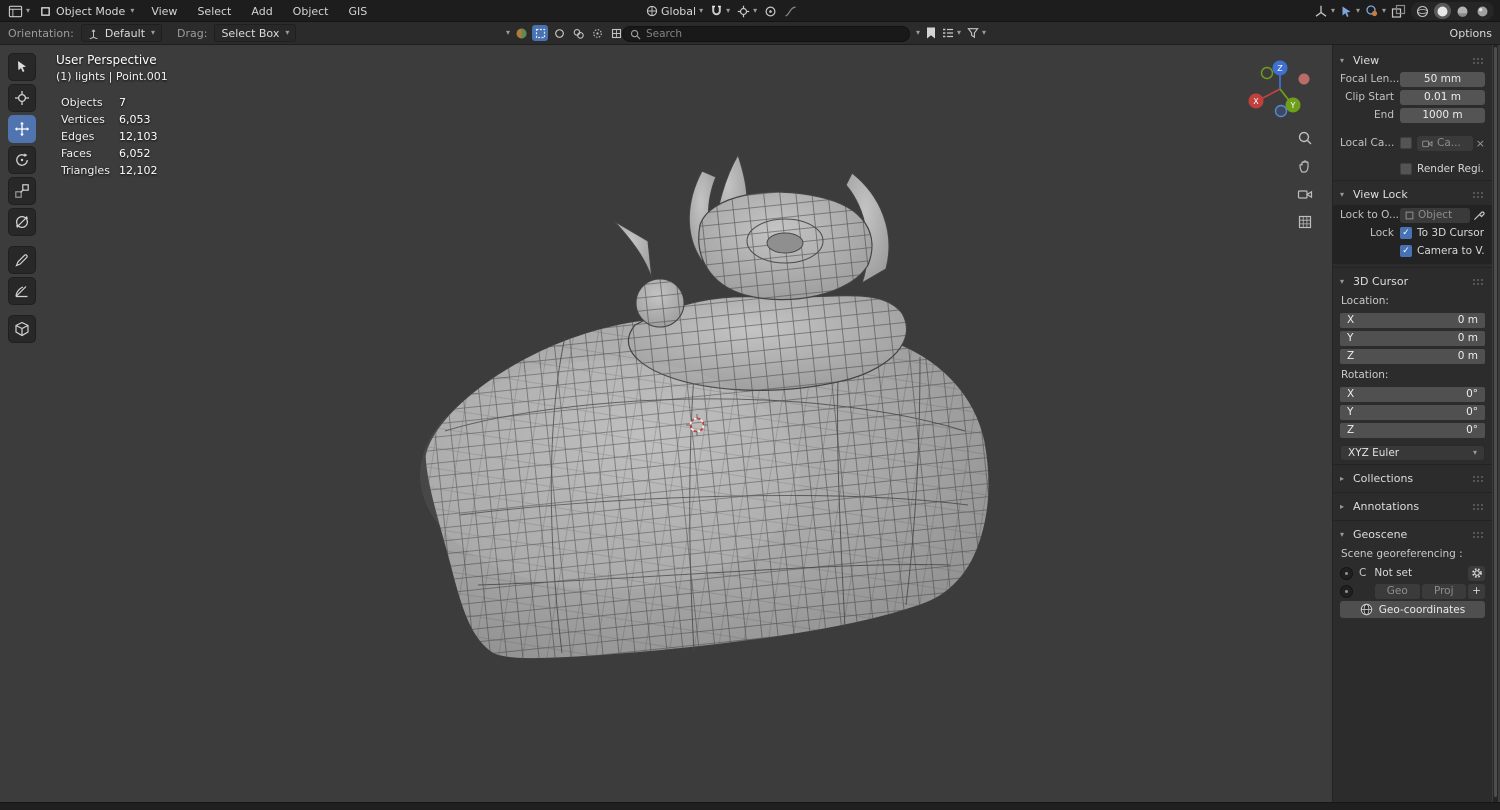 The height and width of the screenshot is (810, 1500). What do you see at coordinates (720, 11) in the screenshot?
I see `snap-toggle-button: ▾` at bounding box center [720, 11].